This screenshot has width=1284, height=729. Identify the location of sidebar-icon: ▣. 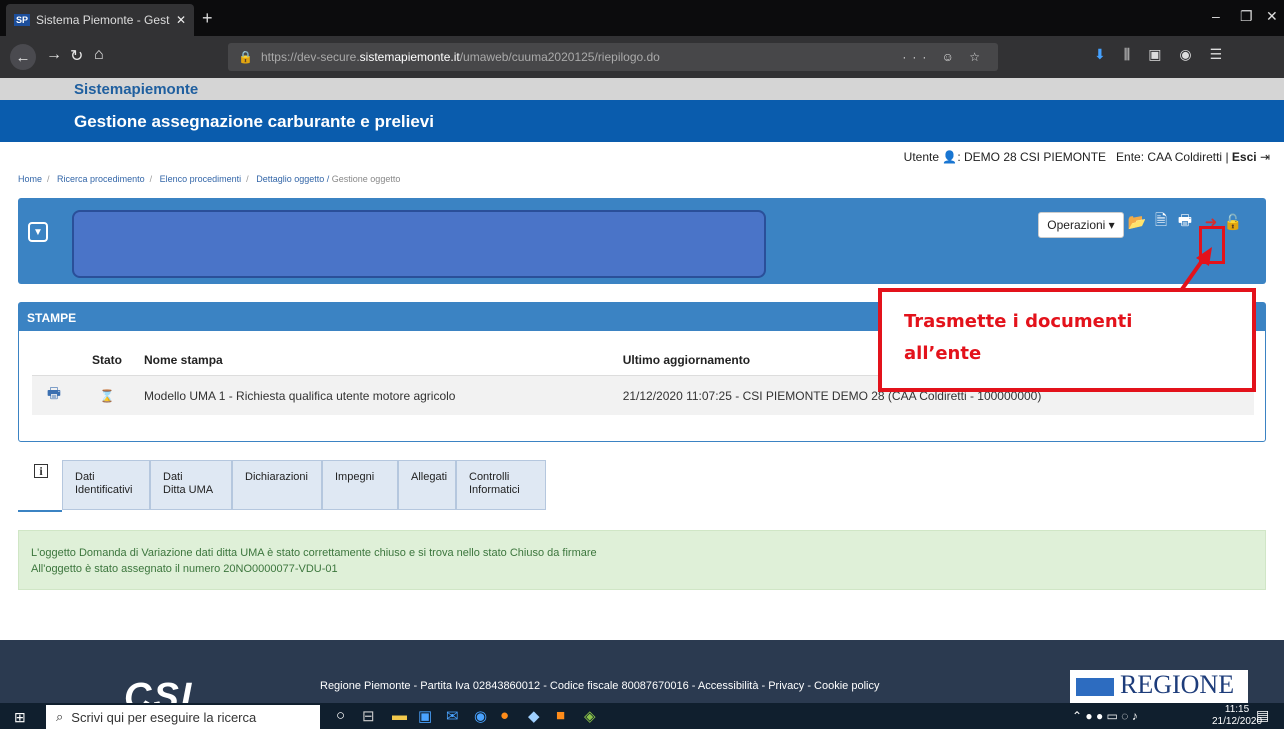
(1154, 54).